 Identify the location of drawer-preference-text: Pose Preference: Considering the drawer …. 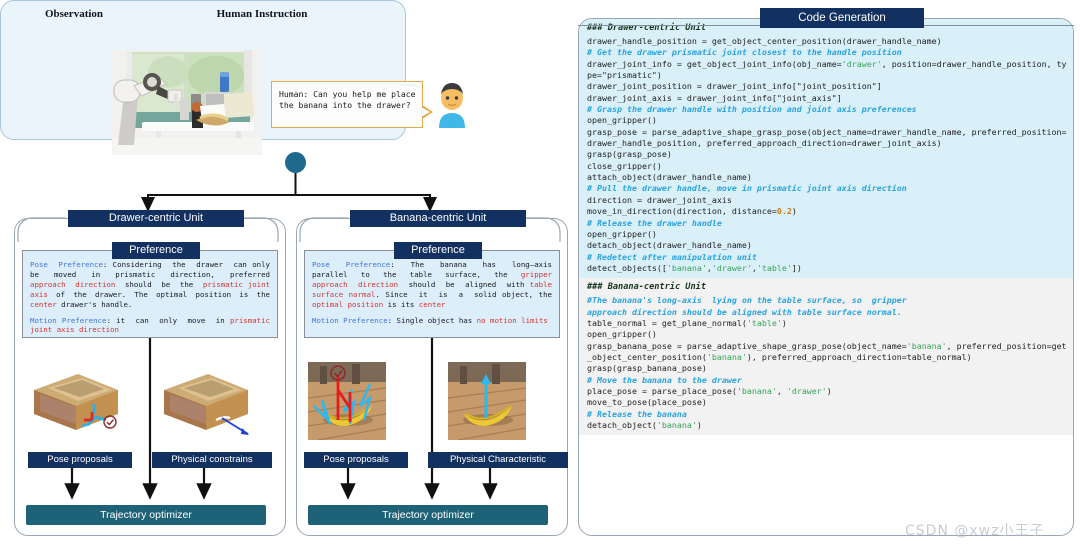
(150, 294).